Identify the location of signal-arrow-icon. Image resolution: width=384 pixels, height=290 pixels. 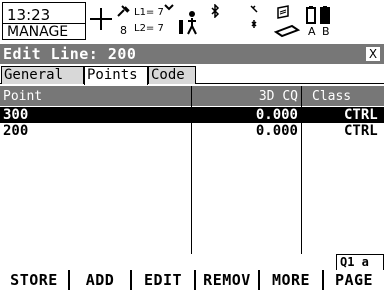
(169, 7).